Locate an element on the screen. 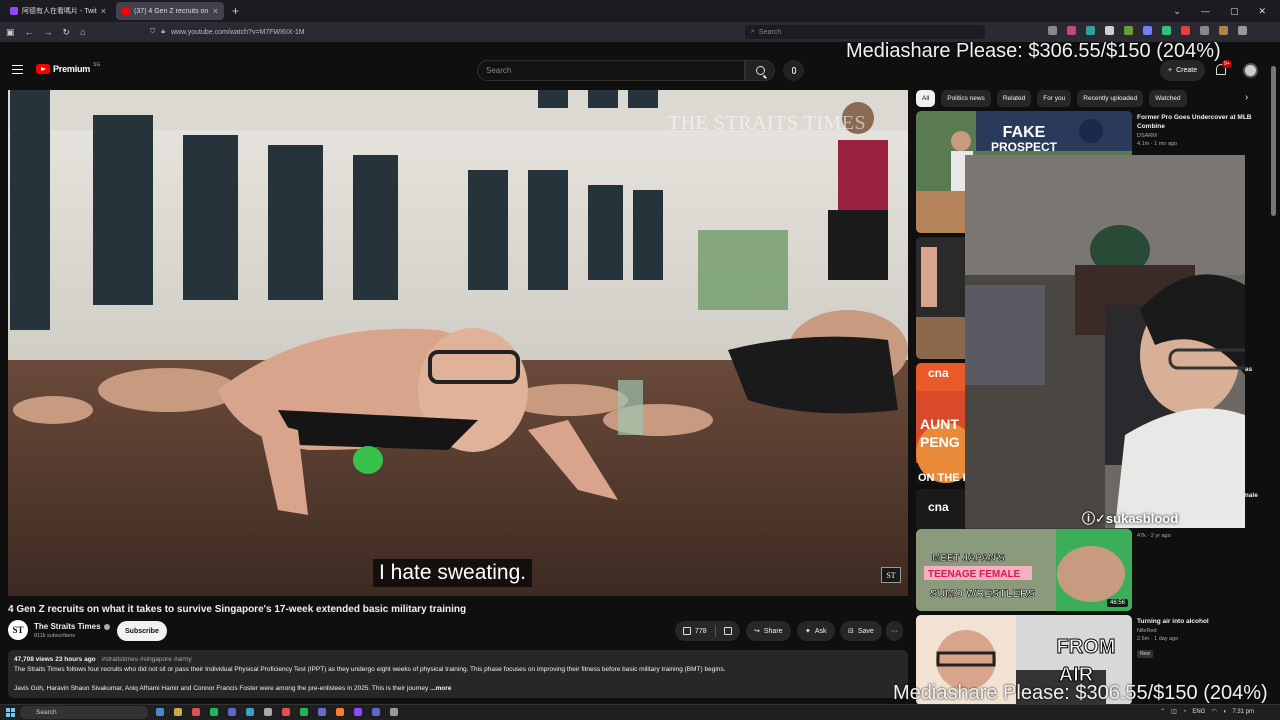 The image size is (1280, 720). search-icon is located at coordinates (760, 70).